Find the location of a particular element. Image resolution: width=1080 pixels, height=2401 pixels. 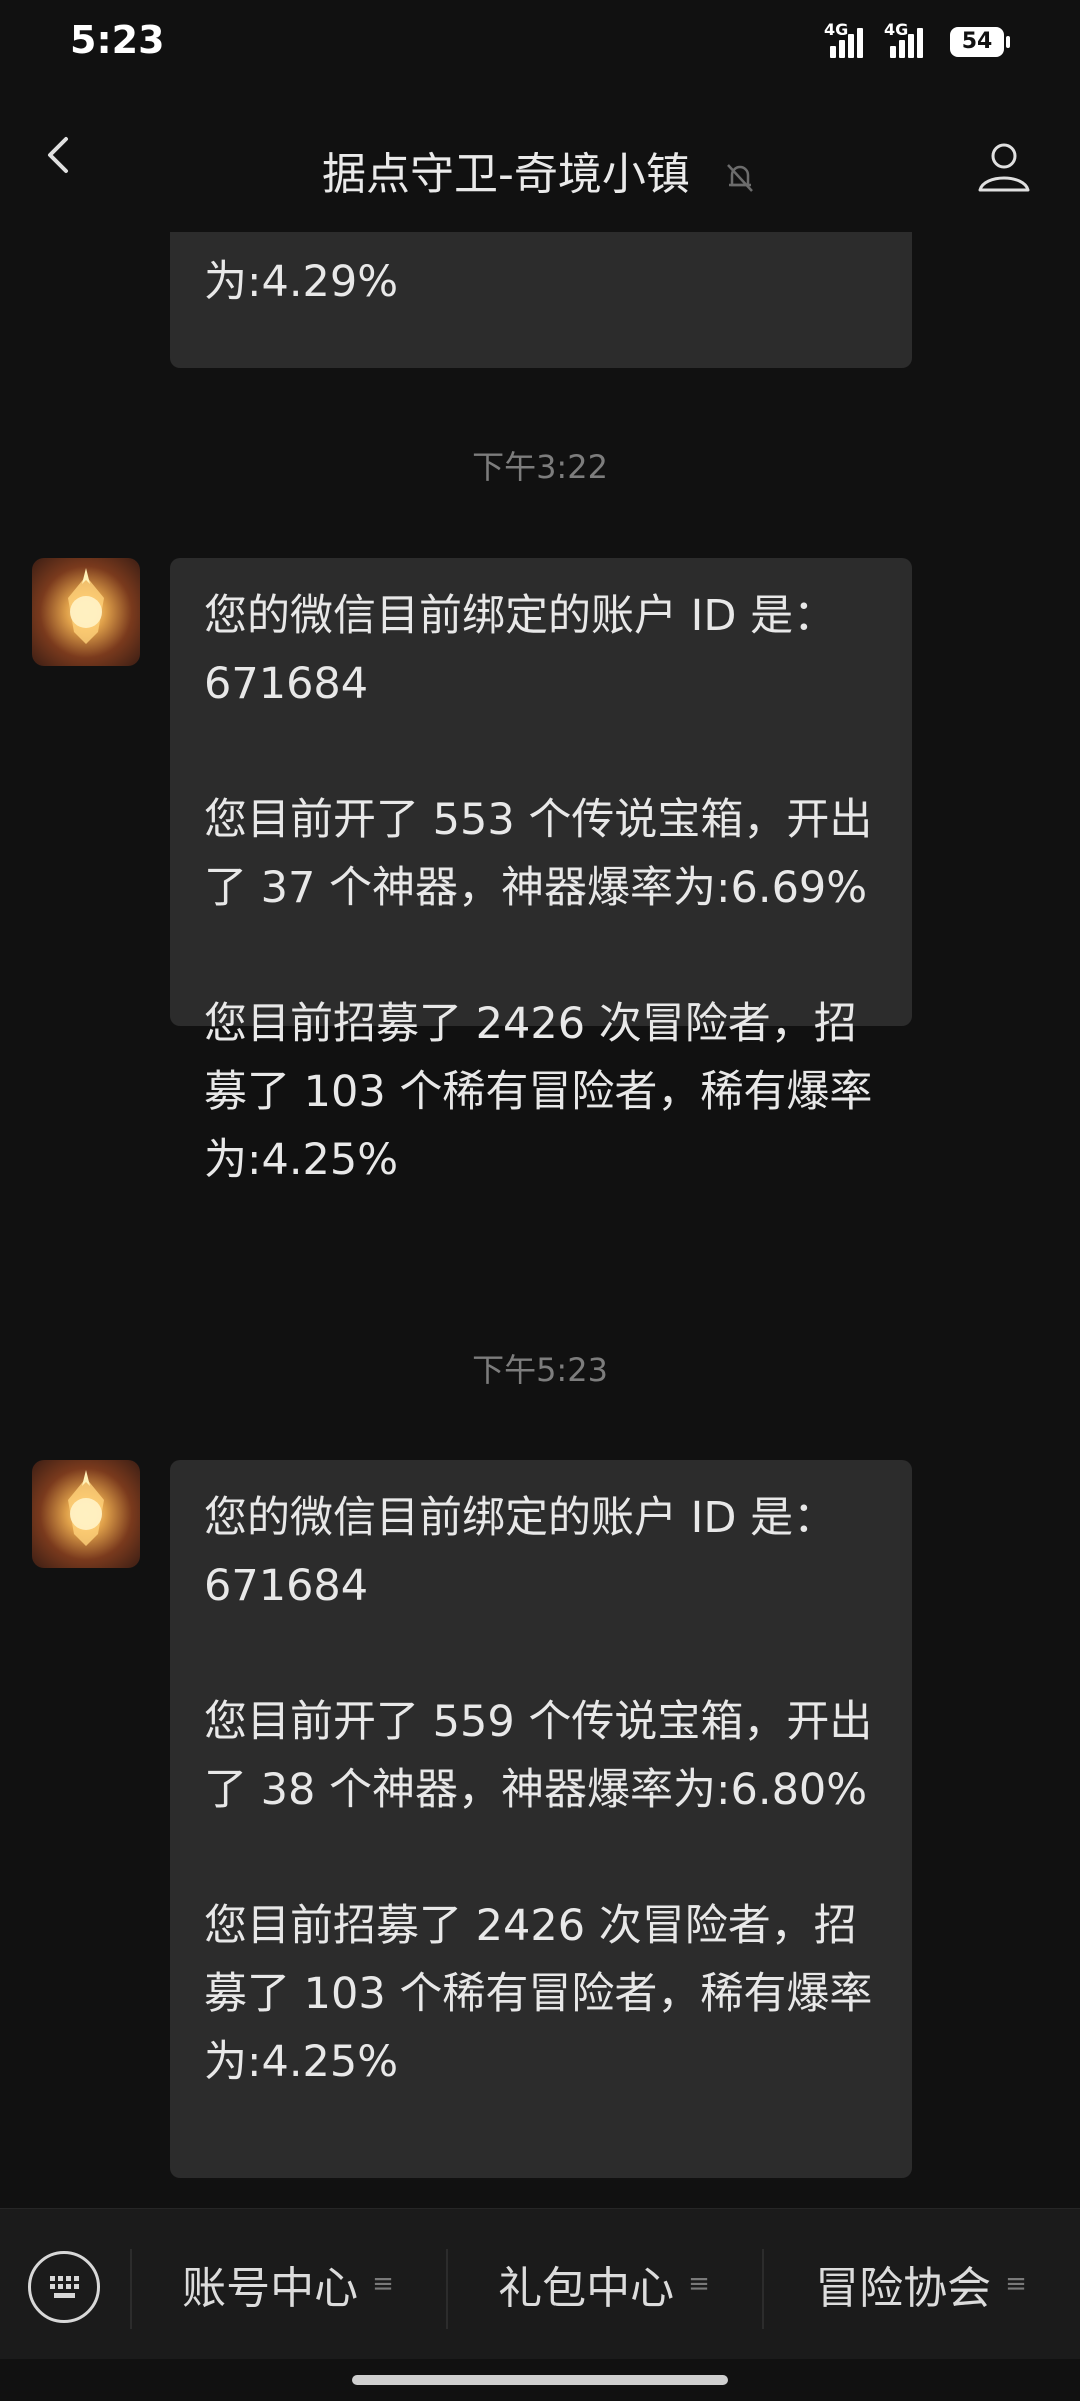

status-bar: 5:23 4G 4G 54 is located at coordinates (540, 40).